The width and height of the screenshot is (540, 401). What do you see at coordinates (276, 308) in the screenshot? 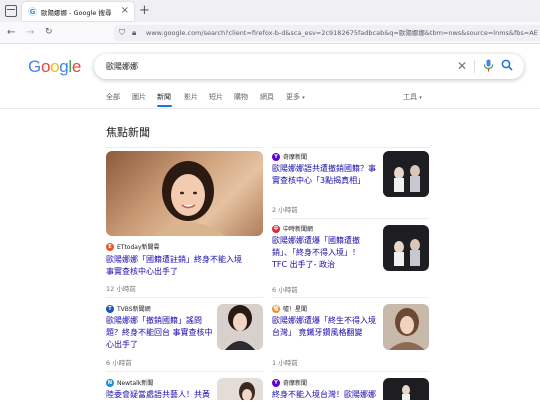
I see `source-logo-icon: 噓` at bounding box center [276, 308].